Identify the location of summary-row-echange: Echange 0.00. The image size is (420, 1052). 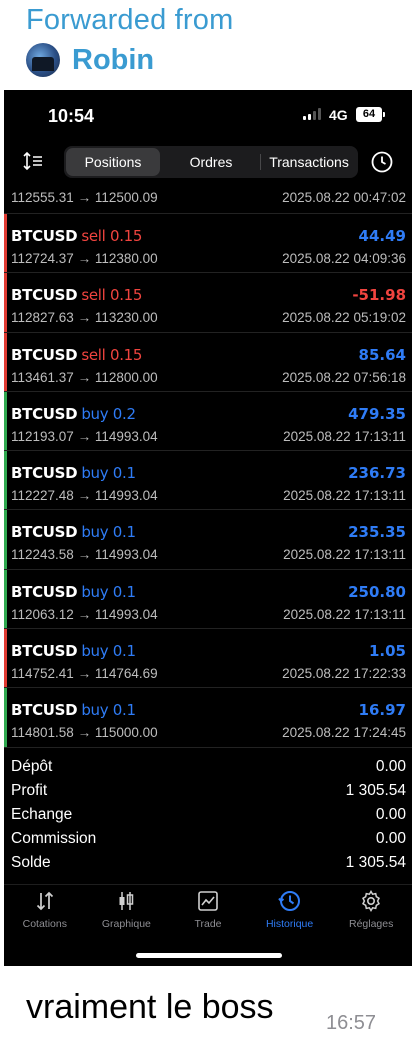
(208, 816).